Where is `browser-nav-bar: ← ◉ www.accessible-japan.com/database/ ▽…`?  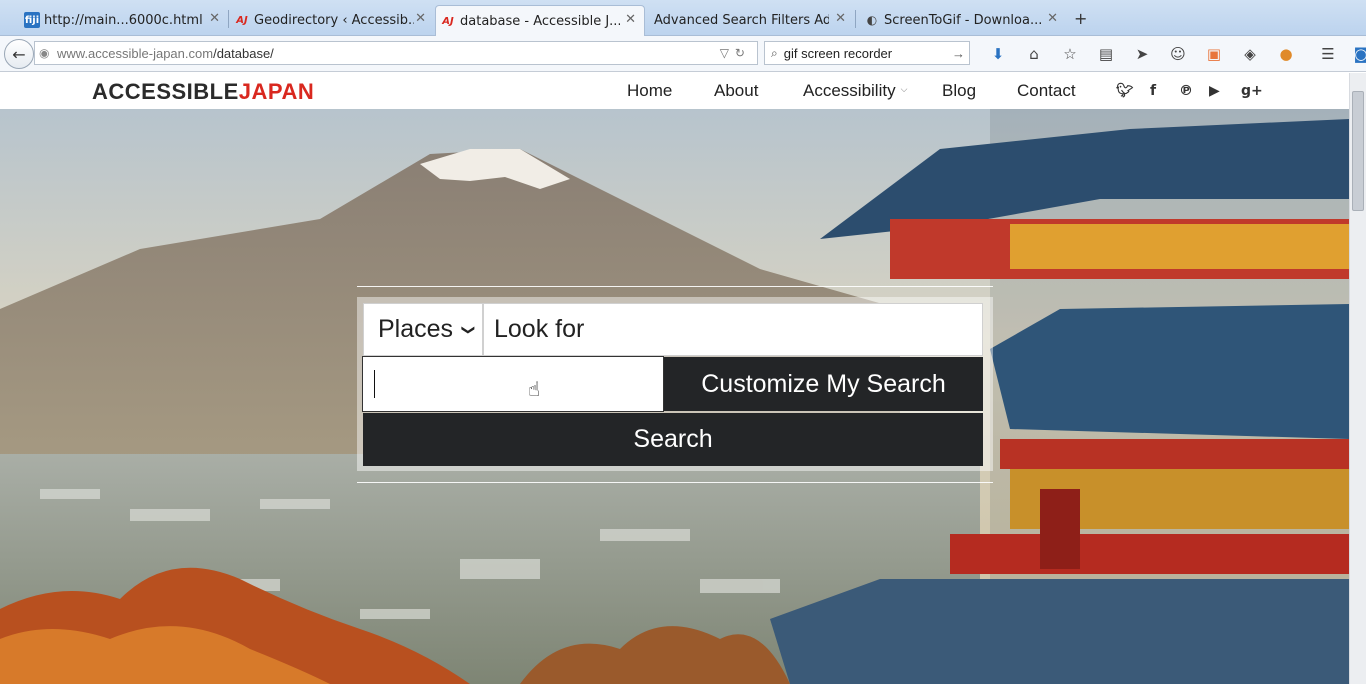 browser-nav-bar: ← ◉ www.accessible-japan.com/database/ ▽… is located at coordinates (683, 54).